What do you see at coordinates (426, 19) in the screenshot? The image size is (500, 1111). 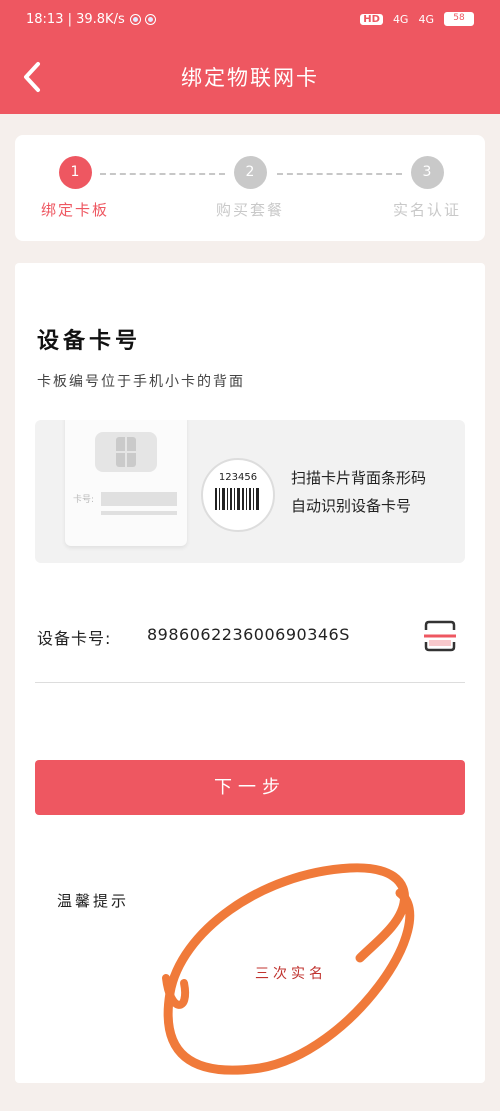 I see `signal-icon-2: 4G` at bounding box center [426, 19].